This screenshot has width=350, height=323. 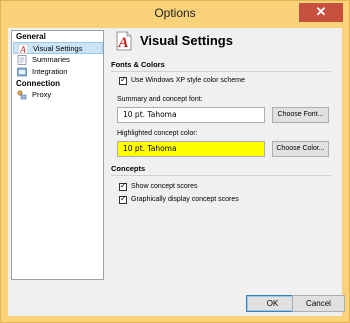 I want to click on summary-font-field: 10 pt. Tahoma, so click(x=191, y=115).